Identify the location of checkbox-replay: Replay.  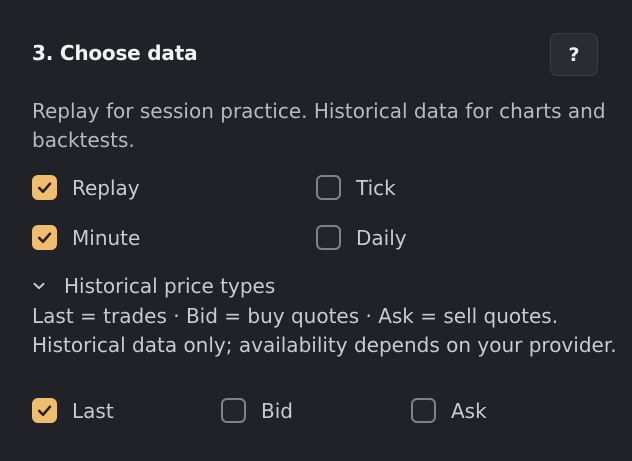
(86, 187).